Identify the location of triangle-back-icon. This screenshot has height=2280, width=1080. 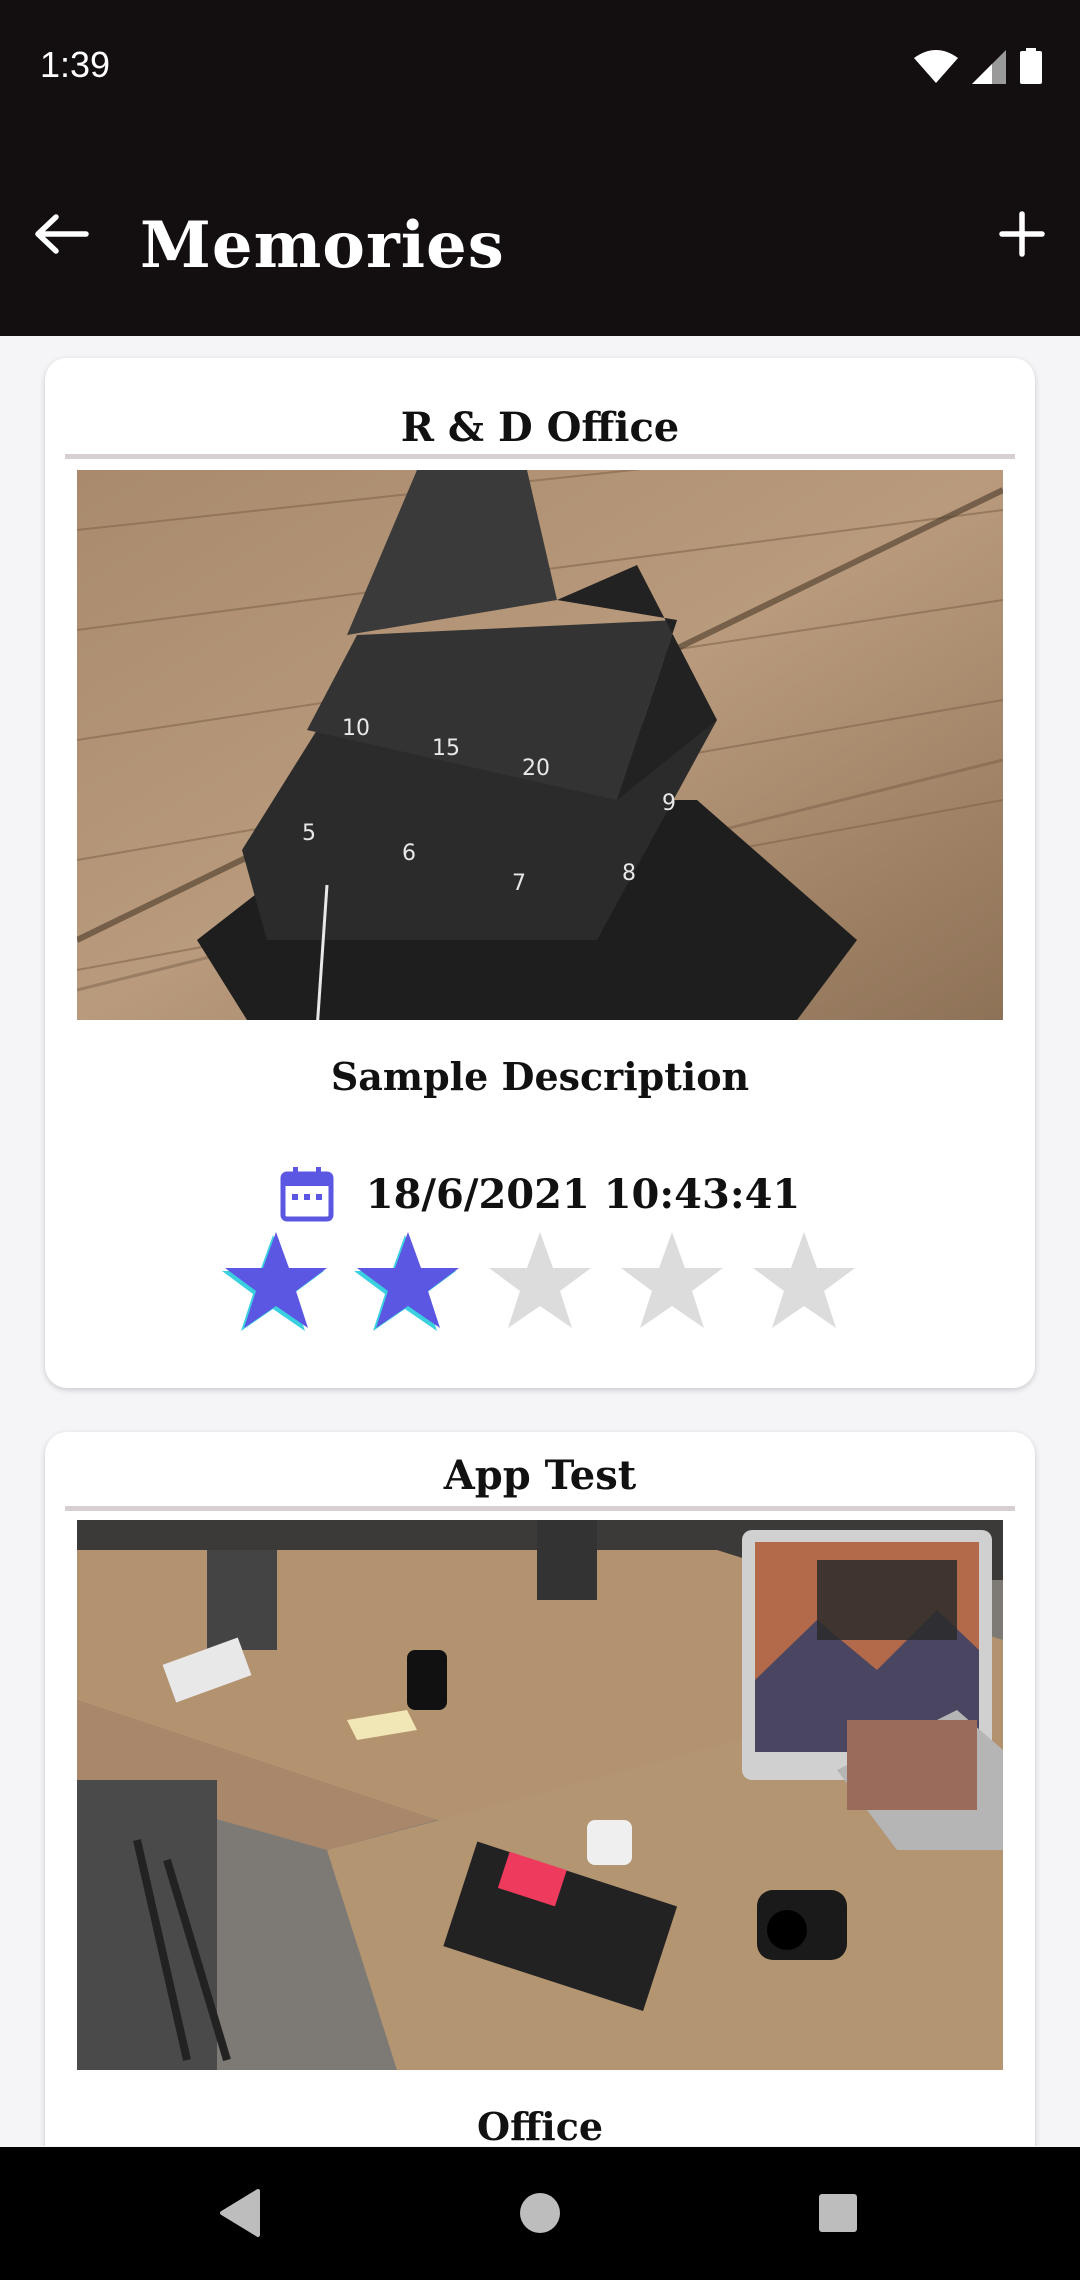
(240, 2213).